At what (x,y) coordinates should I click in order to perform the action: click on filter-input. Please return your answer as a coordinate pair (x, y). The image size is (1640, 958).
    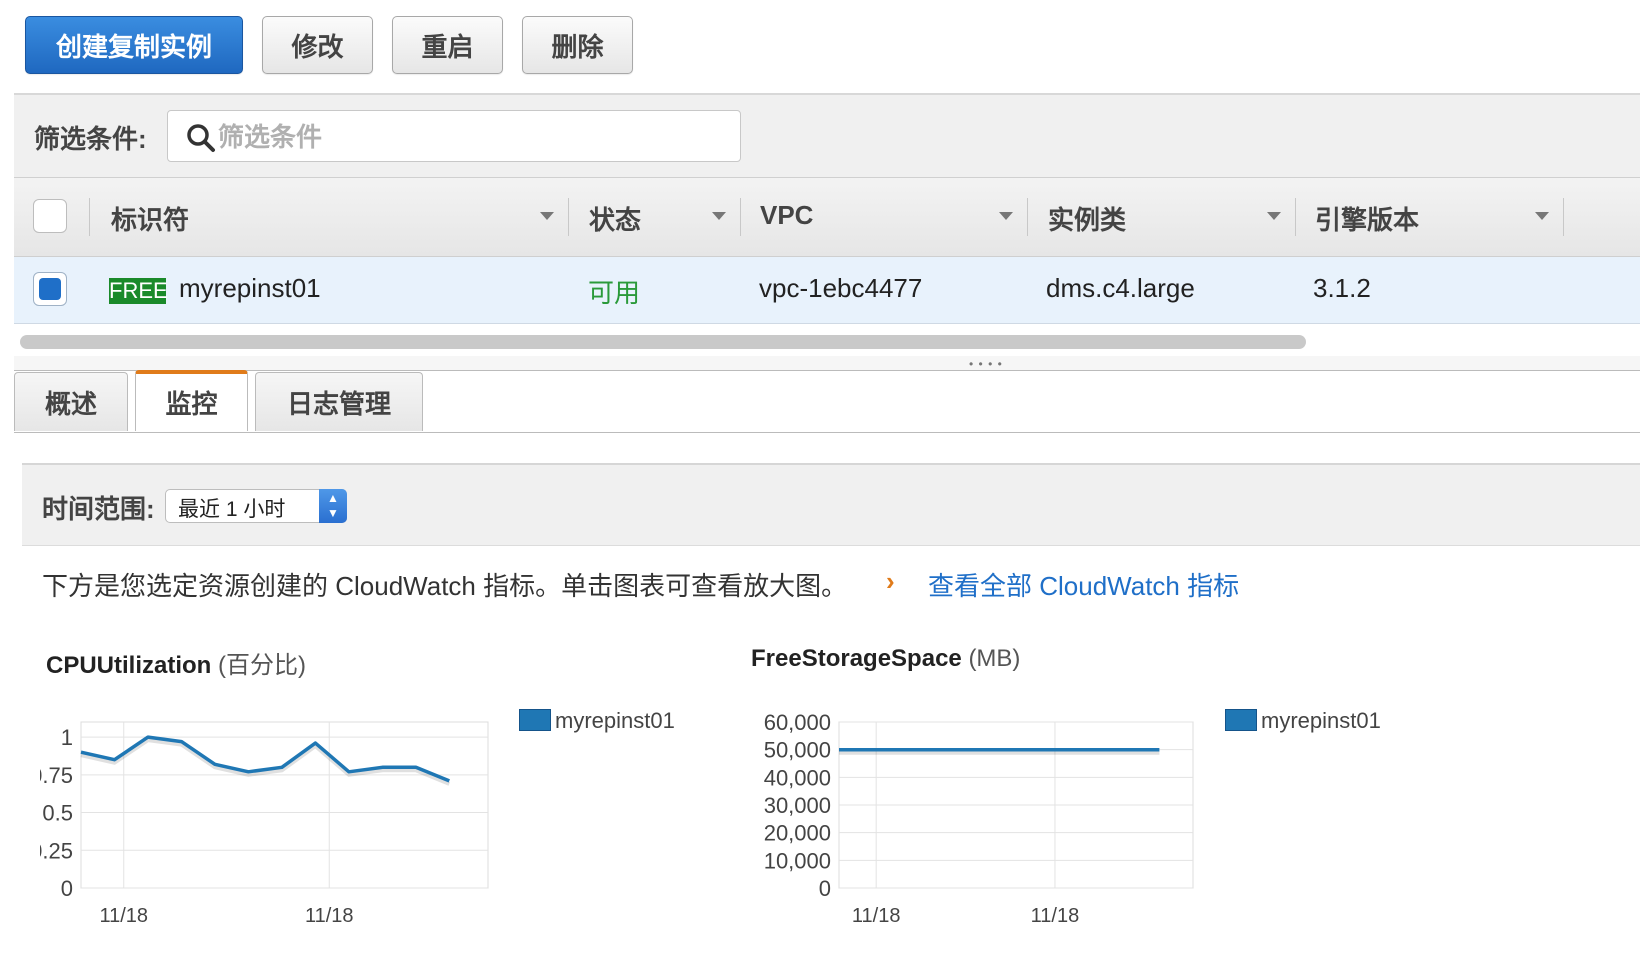
    Looking at the image, I should click on (468, 137).